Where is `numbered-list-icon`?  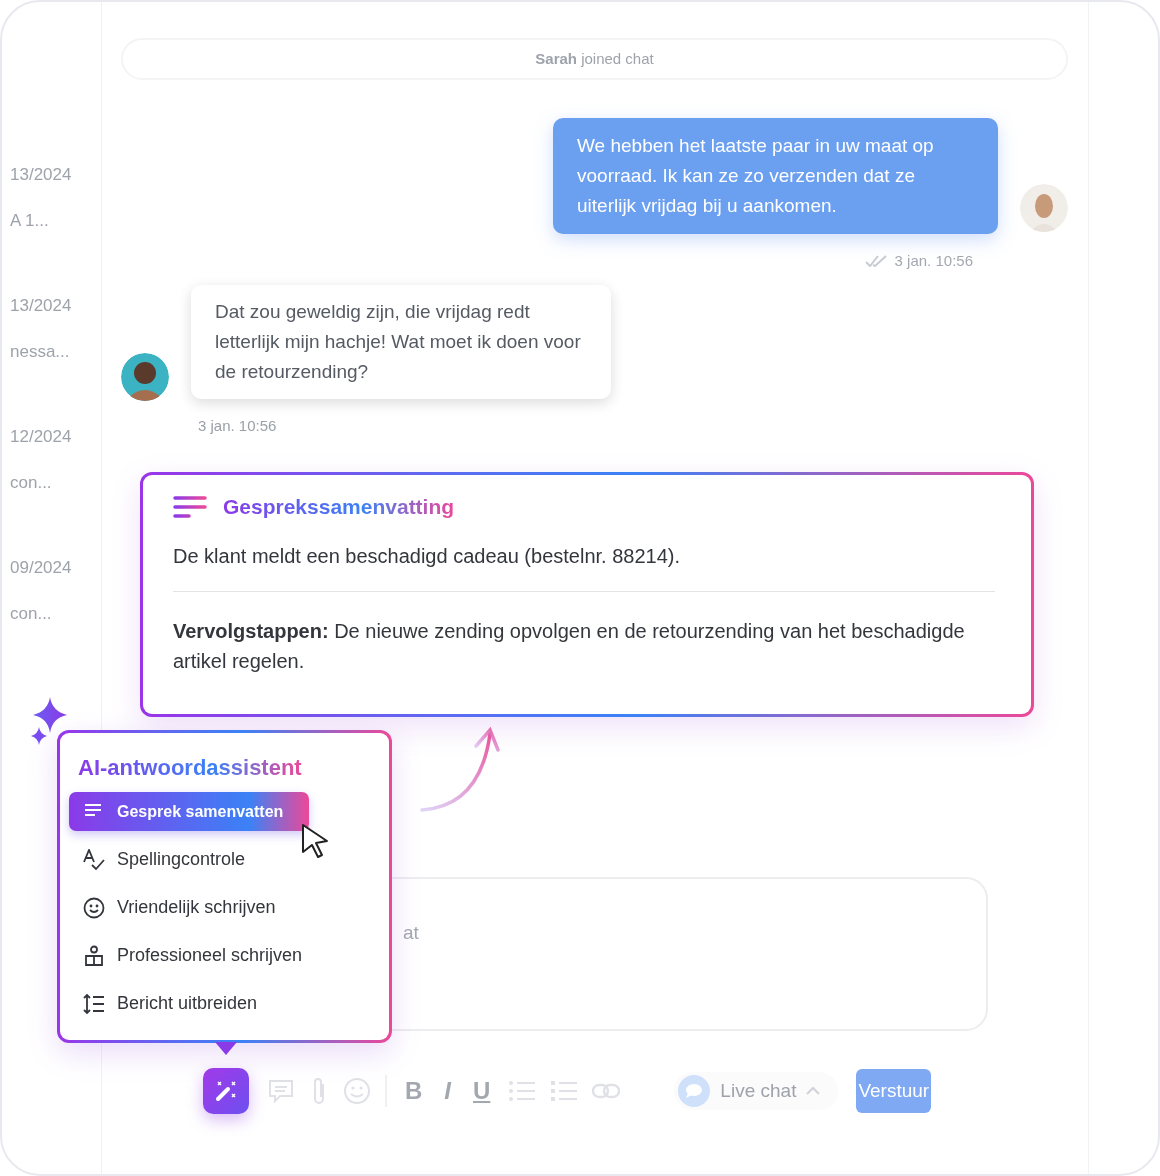 numbered-list-icon is located at coordinates (564, 1091).